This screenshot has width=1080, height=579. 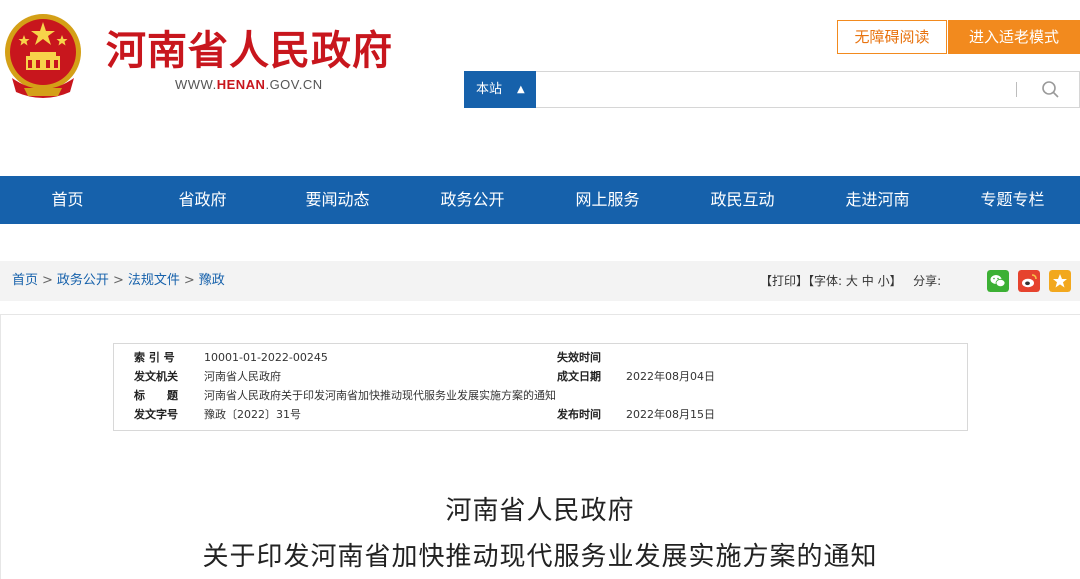 I want to click on font-size-close: 】, so click(x=895, y=281).